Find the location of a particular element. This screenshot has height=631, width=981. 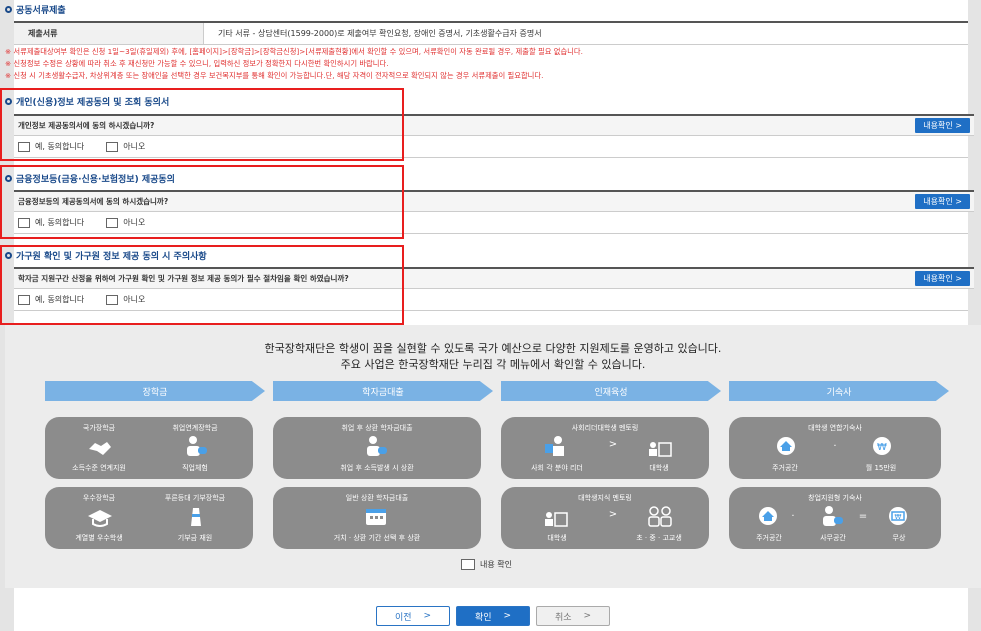

card-caption: 초 · 중 · 고교생 is located at coordinates (659, 538).